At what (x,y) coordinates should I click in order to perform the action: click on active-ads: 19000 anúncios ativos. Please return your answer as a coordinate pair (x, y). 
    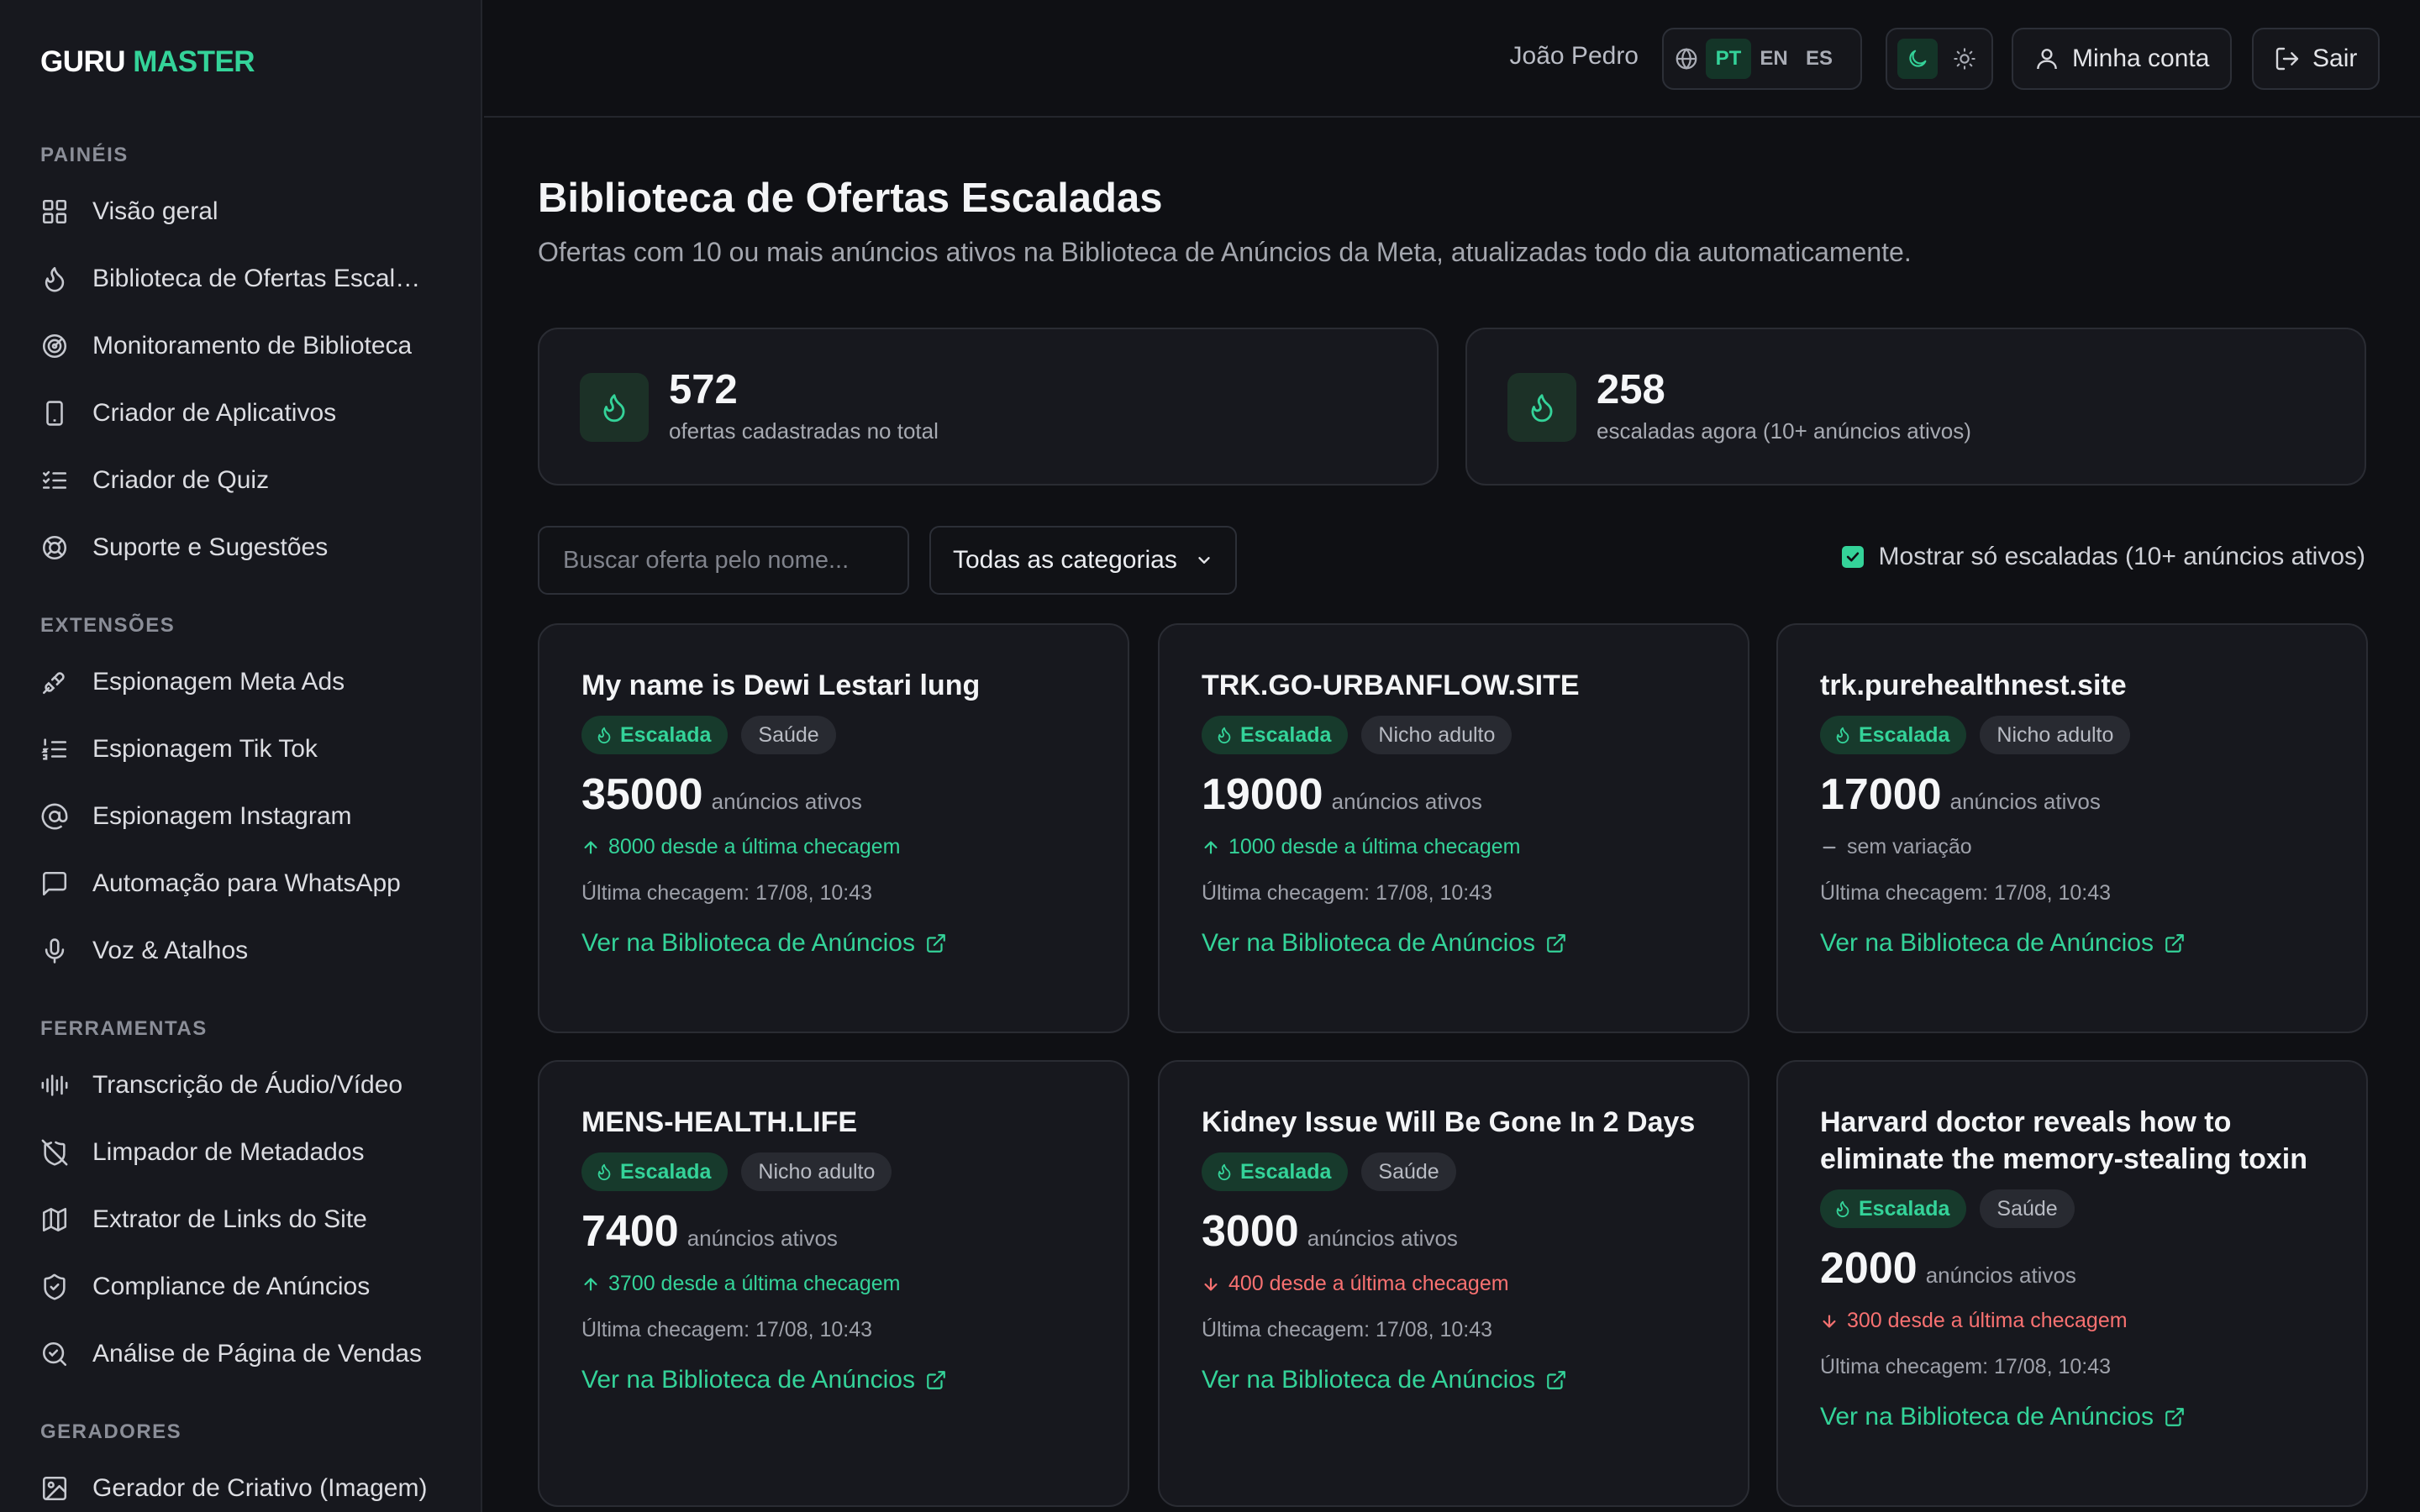
    Looking at the image, I should click on (1458, 794).